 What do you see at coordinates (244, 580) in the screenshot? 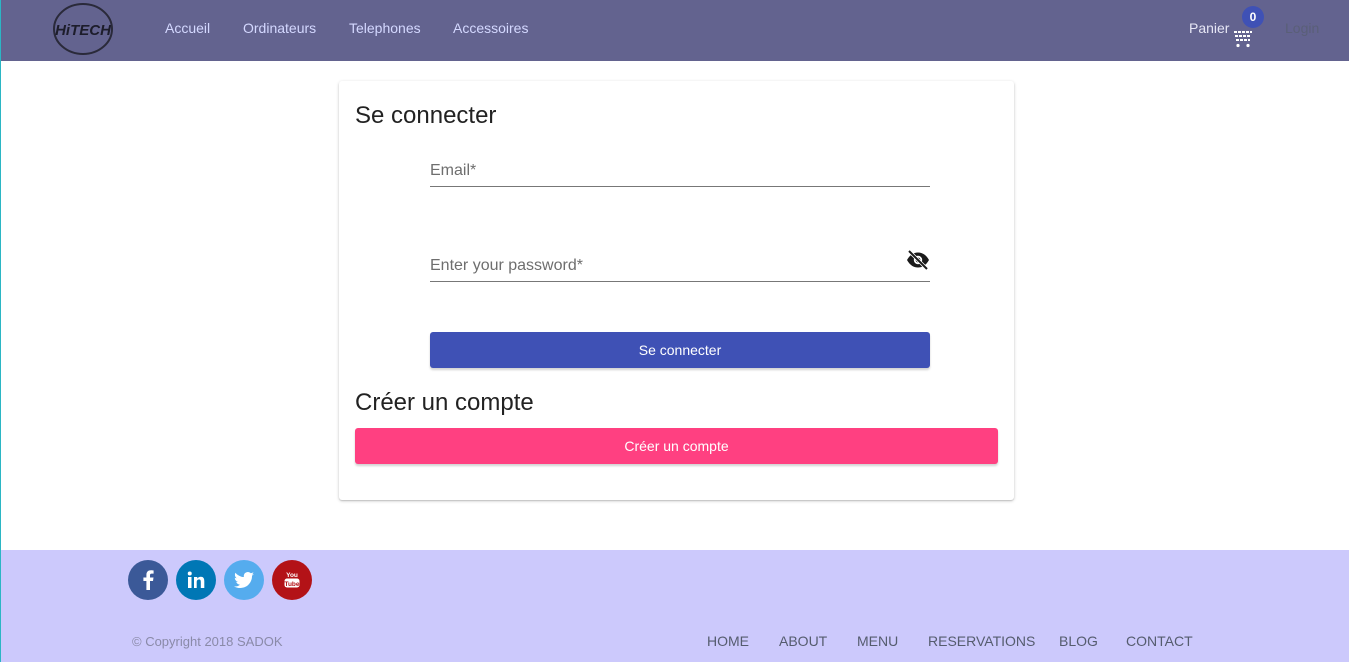
I see `twitter-icon` at bounding box center [244, 580].